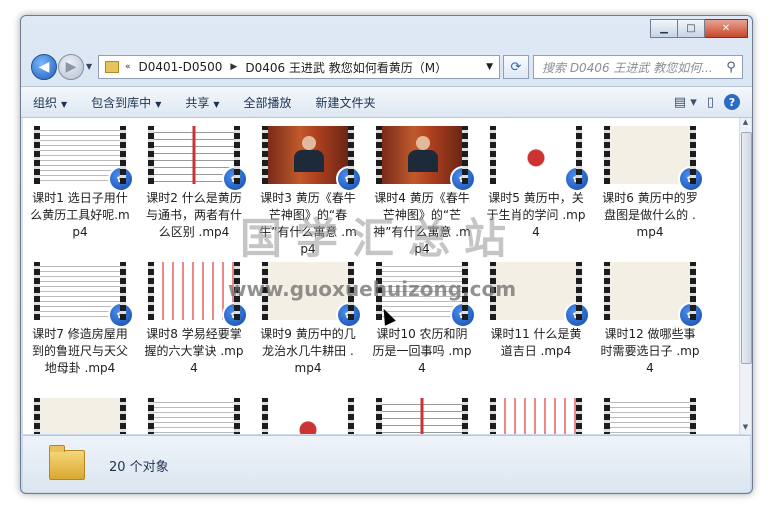  I want to click on command-bar: 组织 ▼ 包含到库中 ▼ 共享 ▼ 全部播放 新建文件夹 ▤ ▾ ▯ ?, so click(386, 102).